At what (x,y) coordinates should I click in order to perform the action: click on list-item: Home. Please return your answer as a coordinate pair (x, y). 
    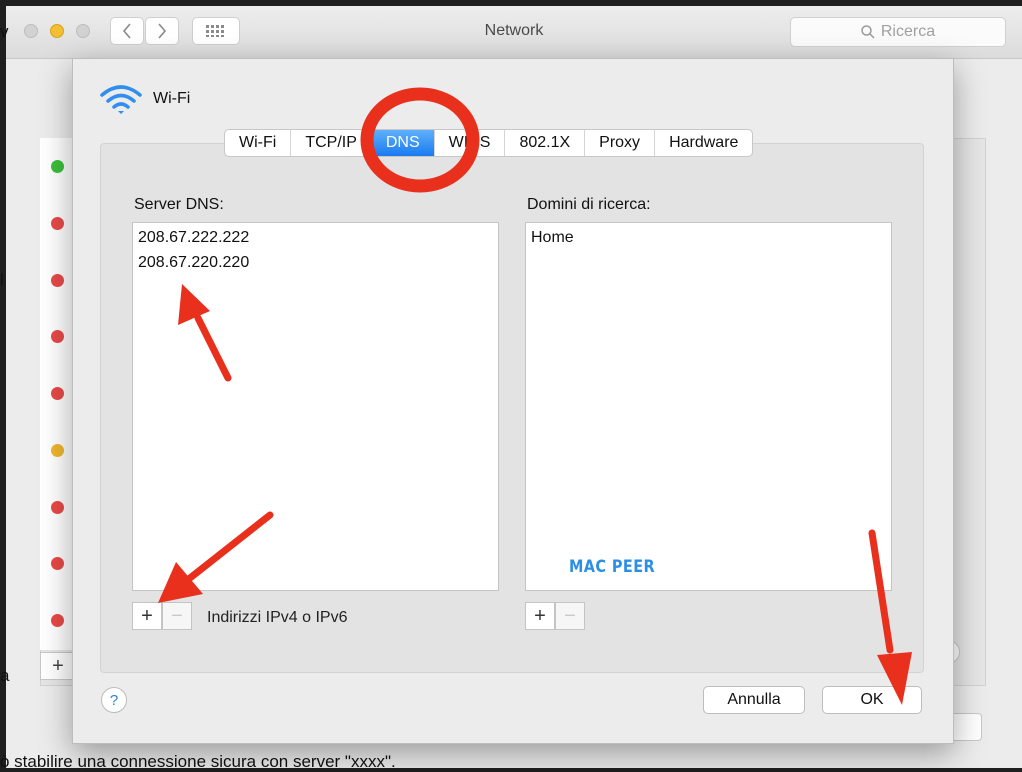
    Looking at the image, I should click on (708, 237).